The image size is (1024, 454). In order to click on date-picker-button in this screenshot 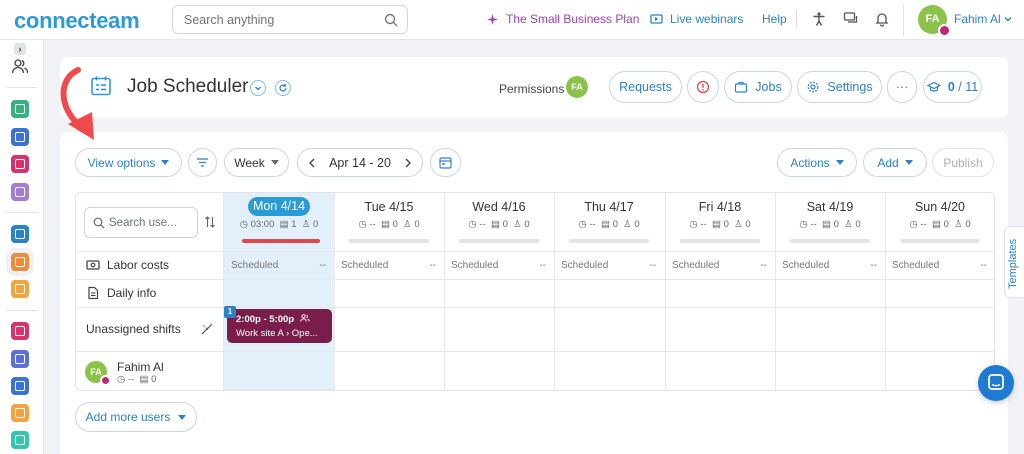, I will do `click(445, 162)`.